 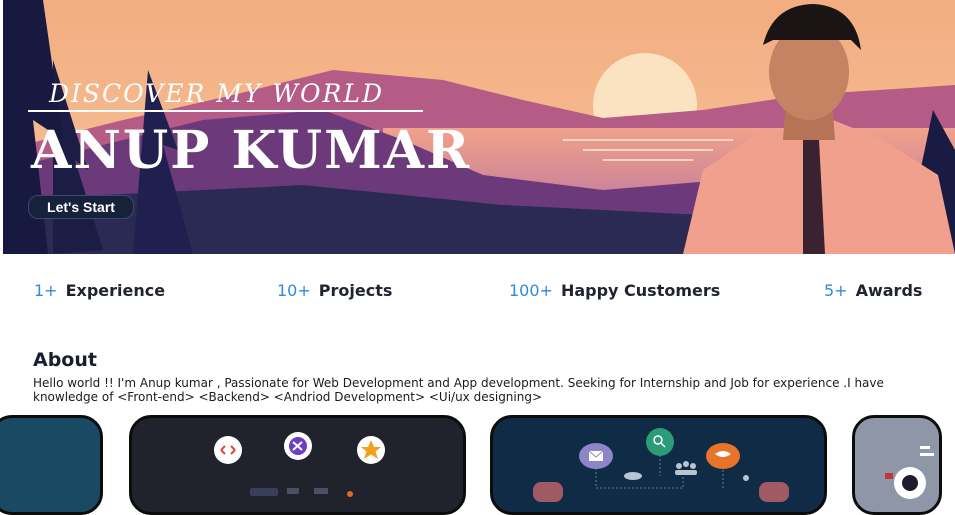 I want to click on stat-number: 5+, so click(x=836, y=290).